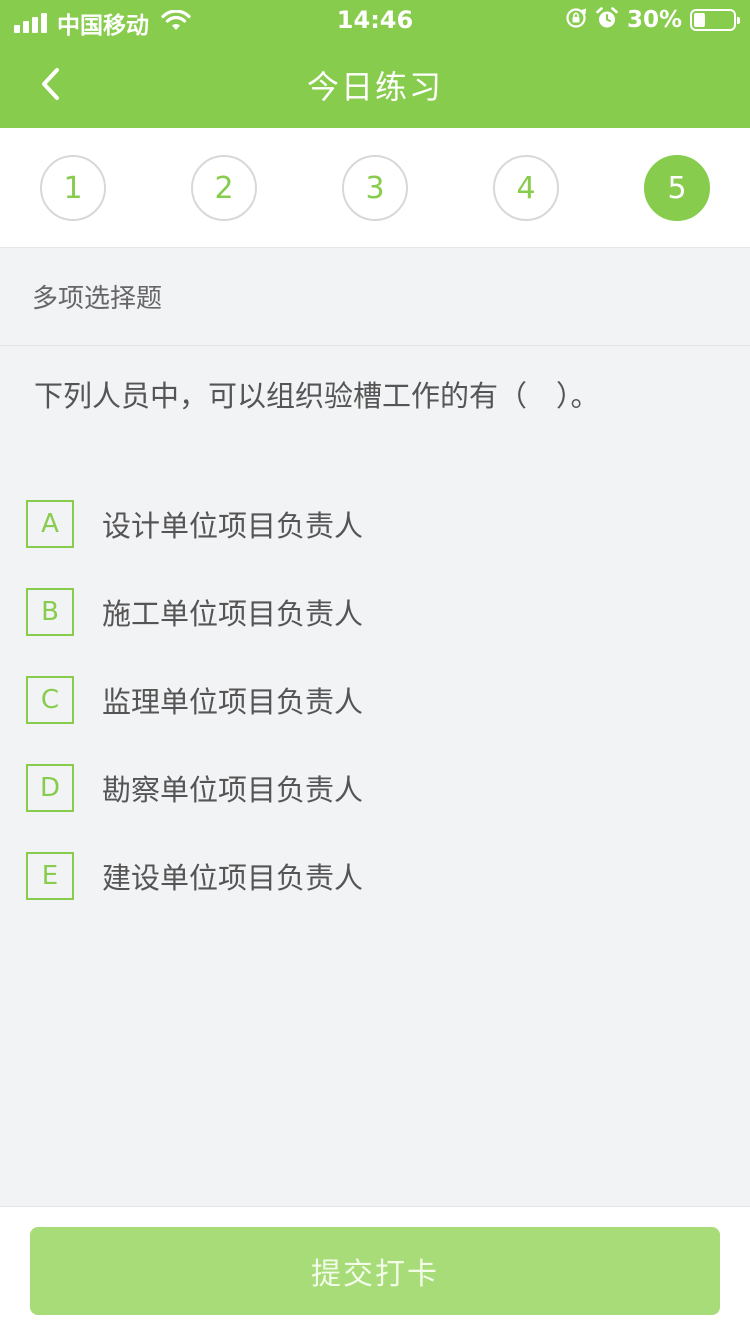 The image size is (750, 1334). I want to click on option-c-text: 监理单位项目负责人, so click(233, 702).